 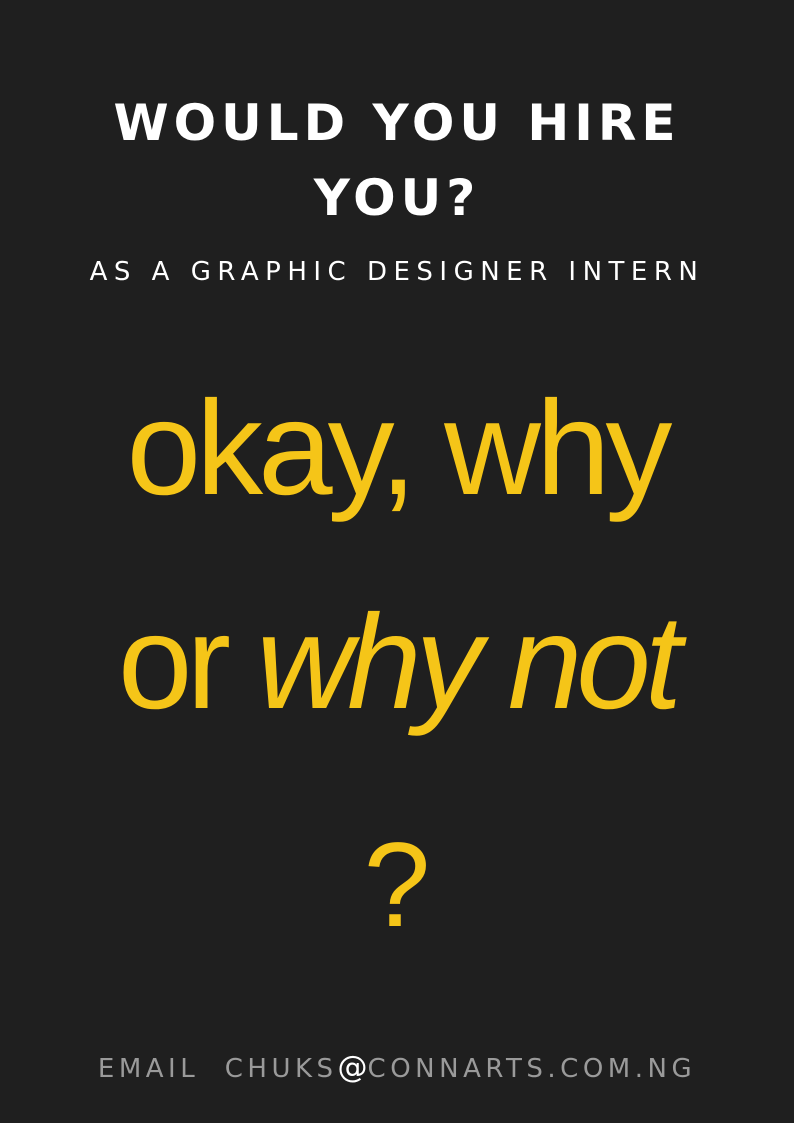 What do you see at coordinates (281, 1069) in the screenshot?
I see `email-user: CHUKS` at bounding box center [281, 1069].